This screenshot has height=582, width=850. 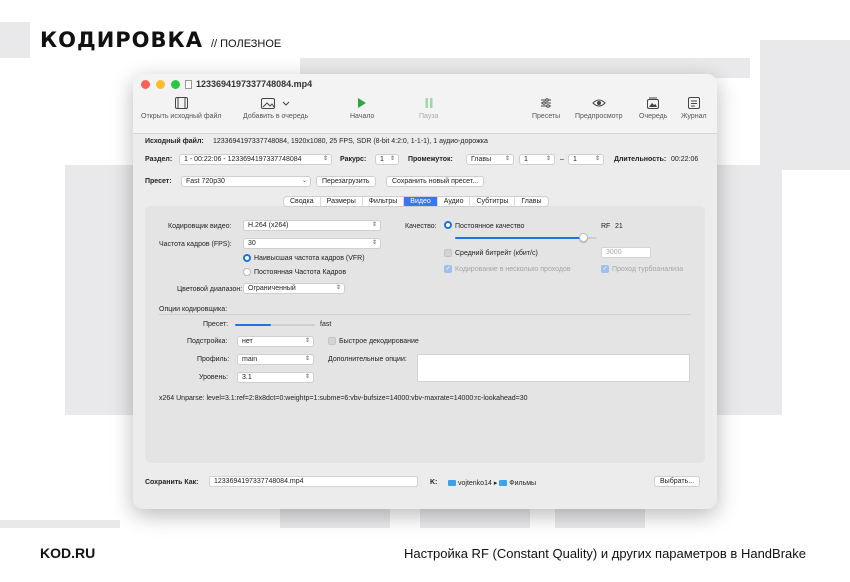 What do you see at coordinates (454, 201) in the screenshot?
I see `tab-audio: Аудио` at bounding box center [454, 201].